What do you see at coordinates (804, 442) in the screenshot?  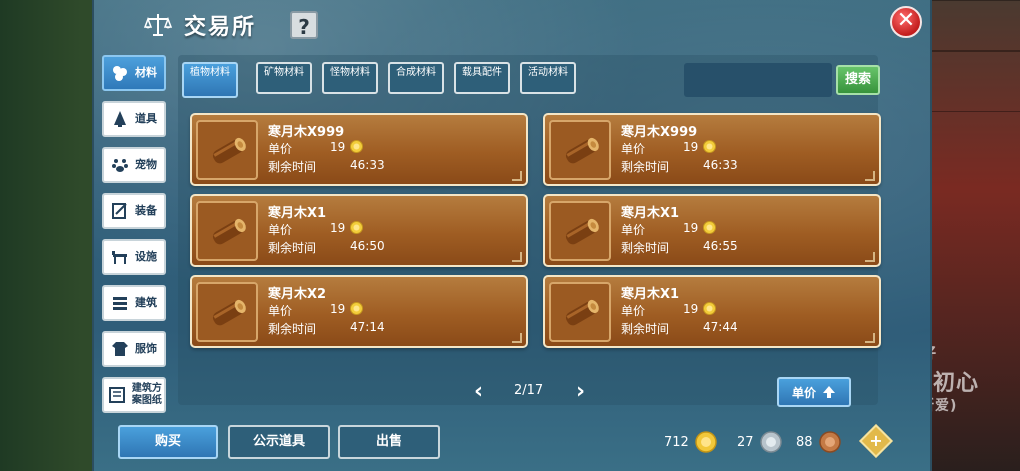 I see `copper-amount: 88` at bounding box center [804, 442].